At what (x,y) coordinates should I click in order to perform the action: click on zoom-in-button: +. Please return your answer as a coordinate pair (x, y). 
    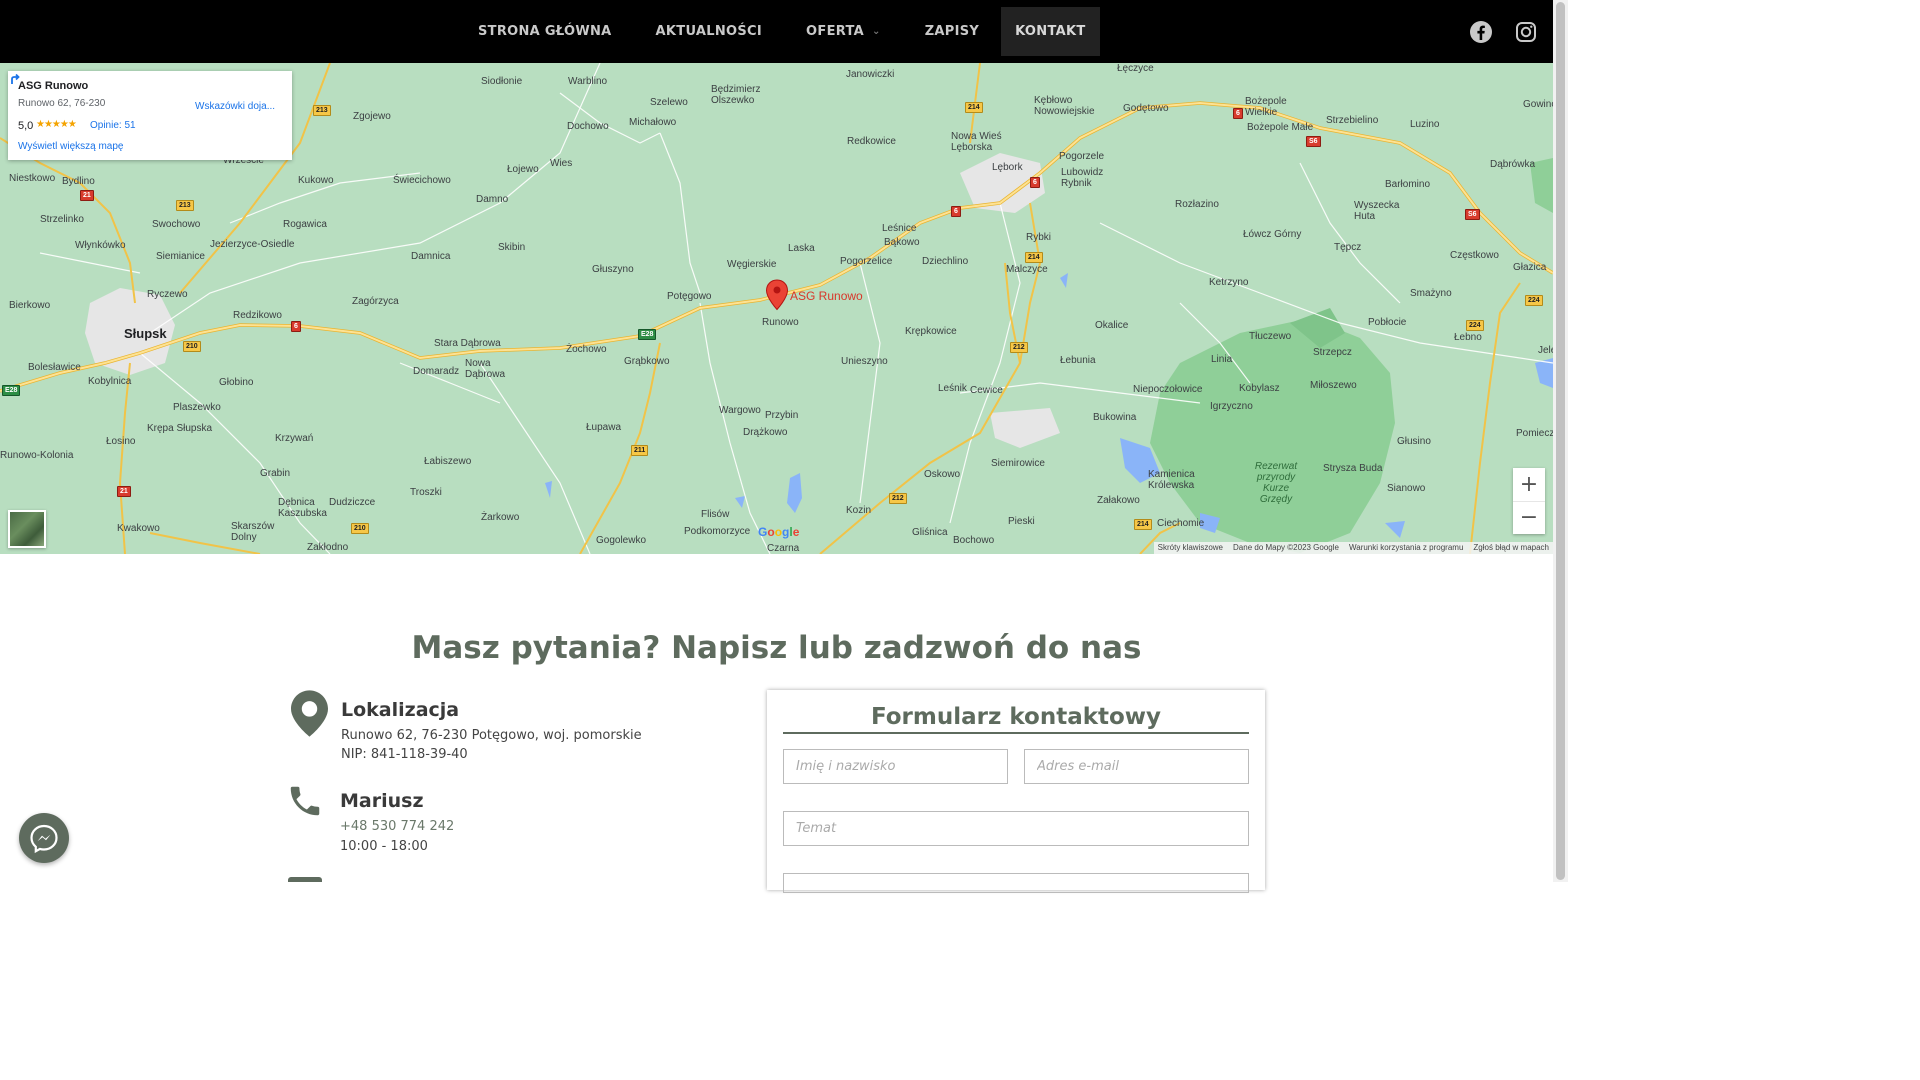
    Looking at the image, I should click on (1529, 485).